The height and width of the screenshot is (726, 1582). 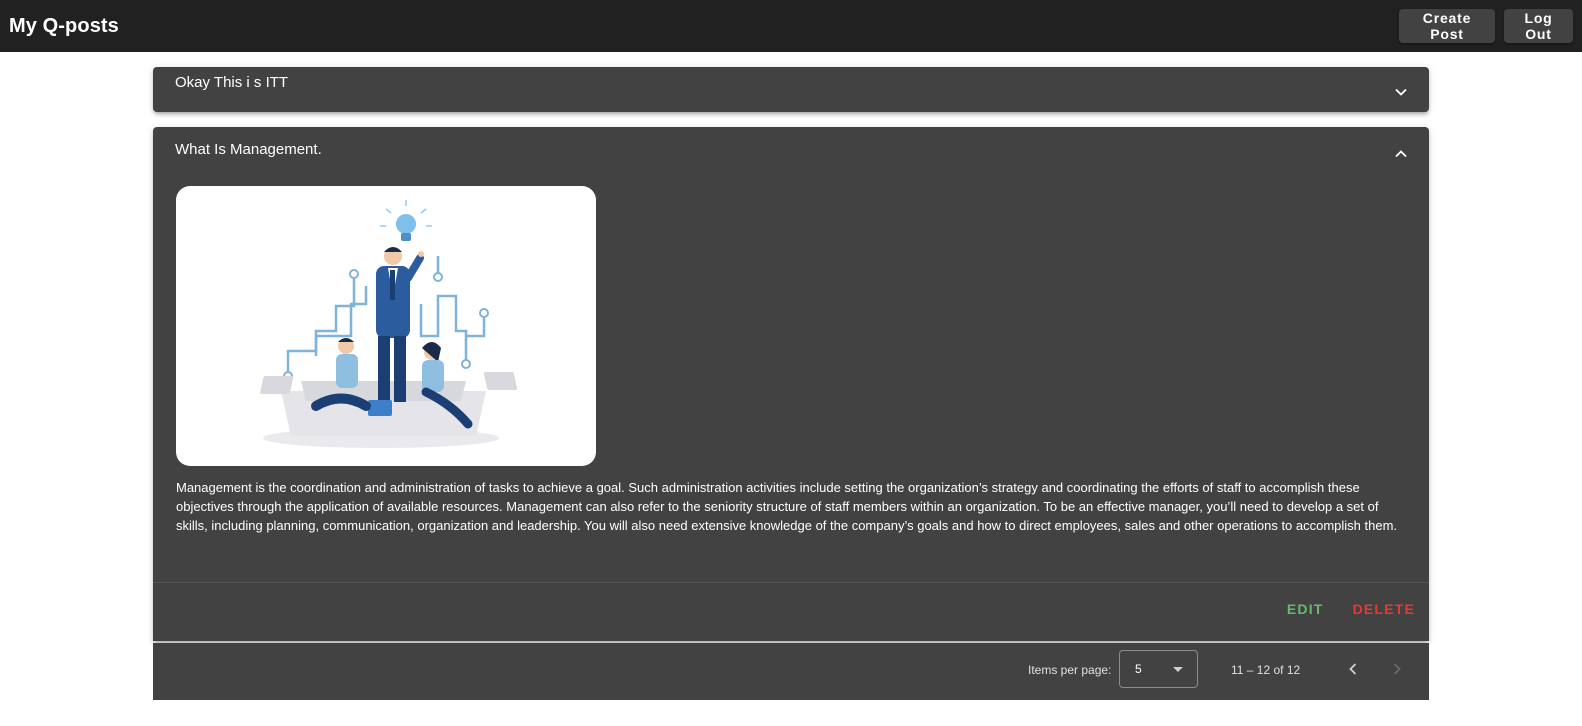 I want to click on post-panel-collapsed: Okay This i s ITT, so click(x=791, y=89).